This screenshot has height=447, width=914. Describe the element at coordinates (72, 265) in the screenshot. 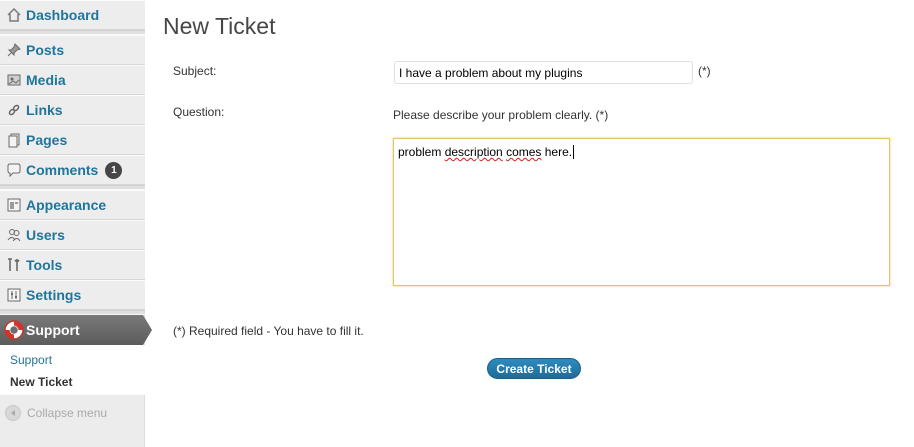

I see `sidebar-item-tools: Tools` at that location.